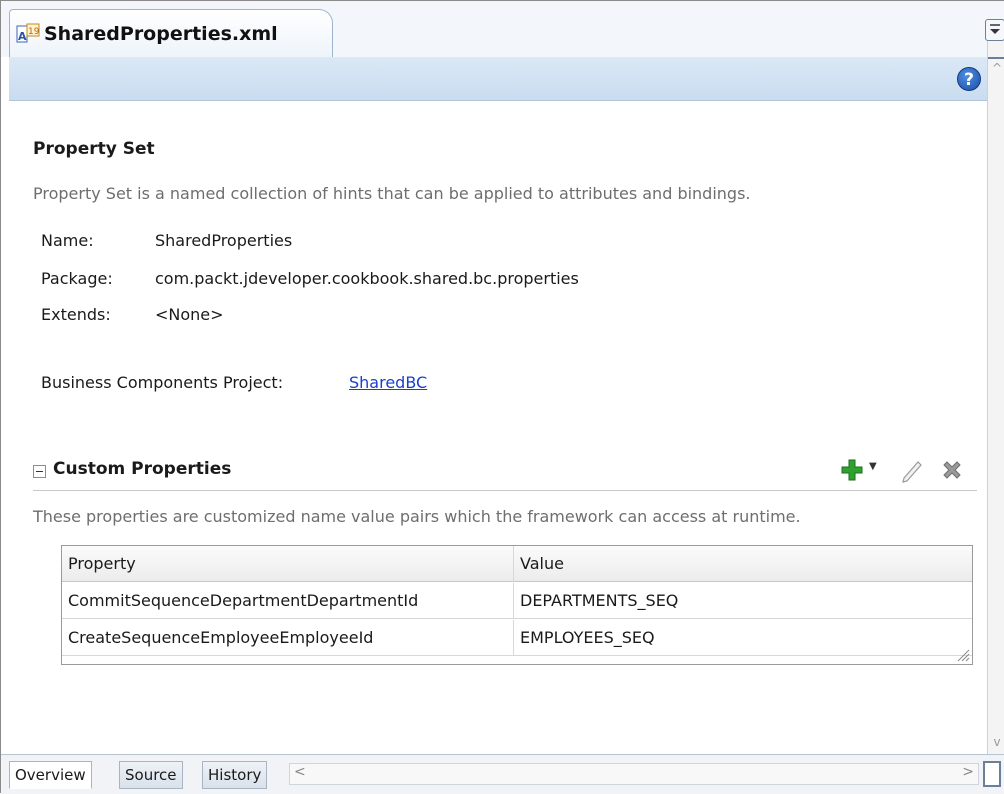  I want to click on scroll-left-arrow-icon: <, so click(300, 772).